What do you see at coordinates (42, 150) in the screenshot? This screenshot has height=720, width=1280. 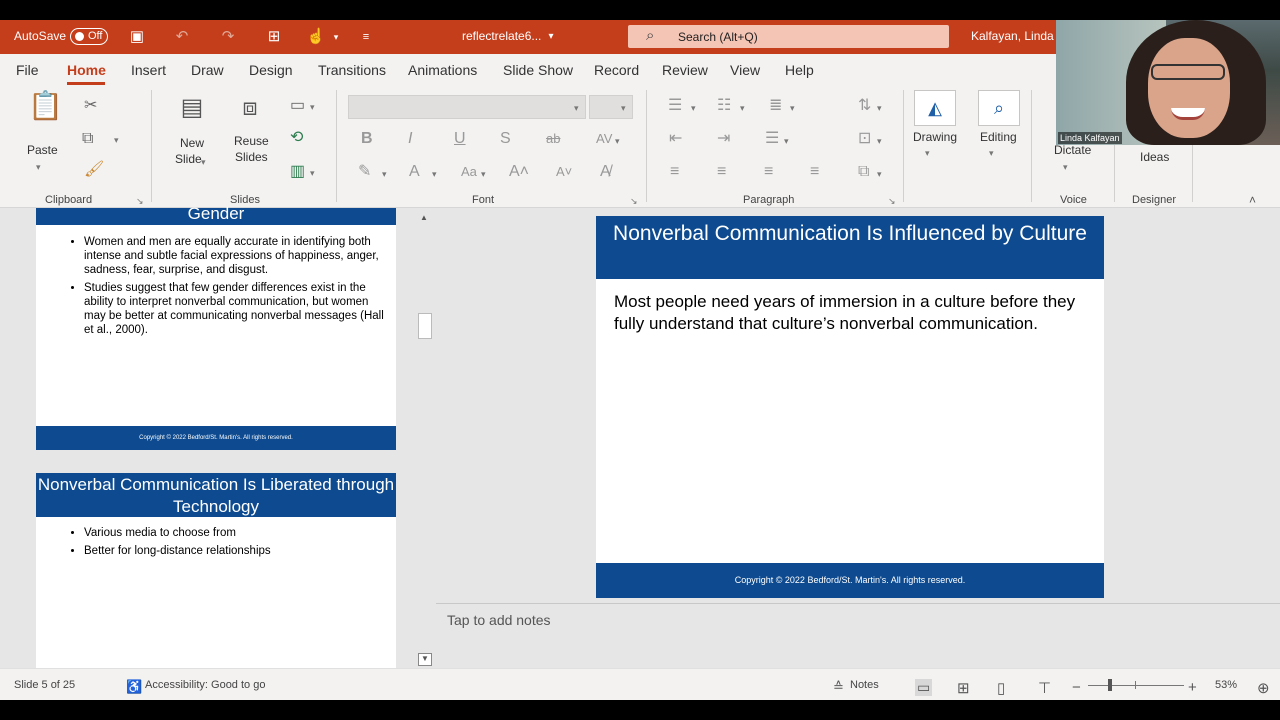 I see `paste-label: Paste` at bounding box center [42, 150].